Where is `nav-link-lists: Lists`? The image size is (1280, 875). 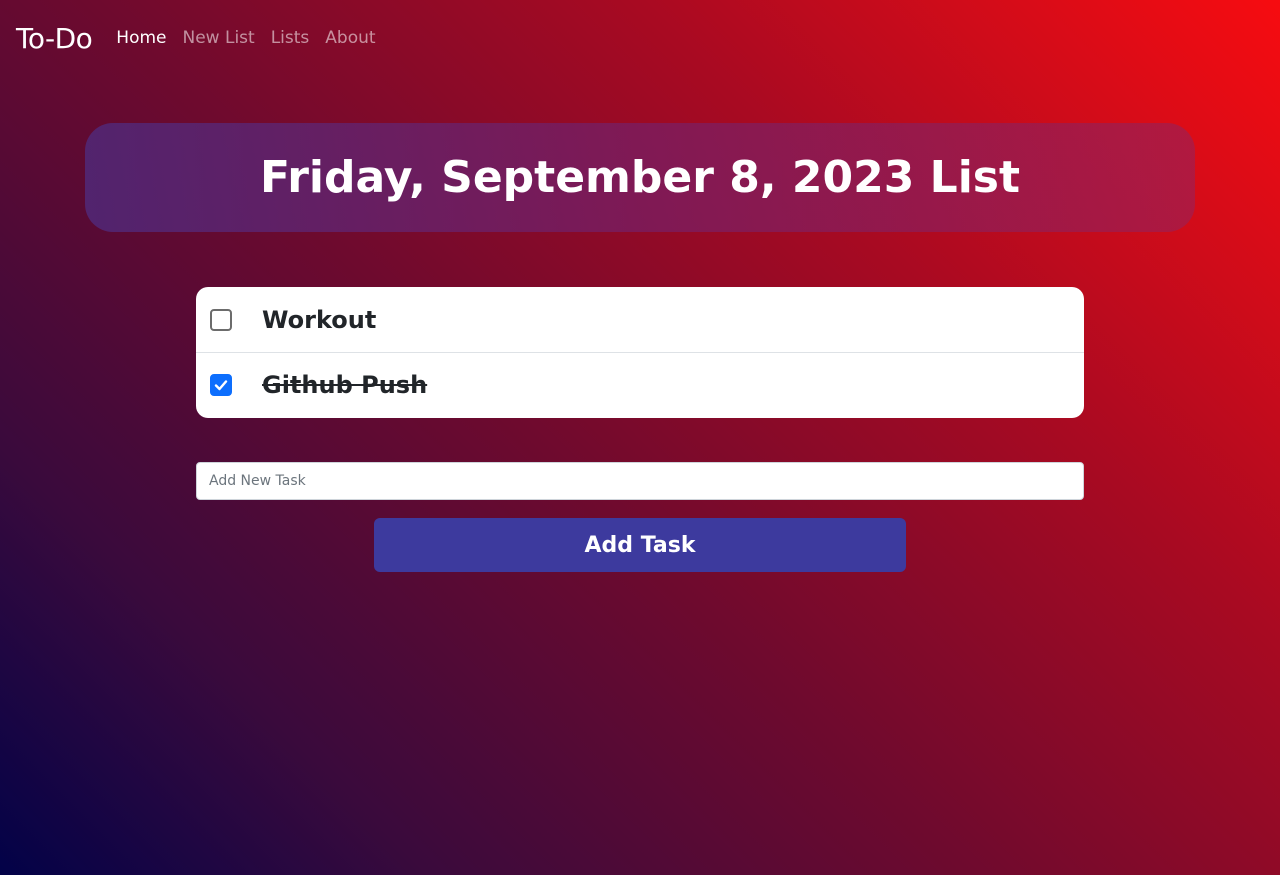
nav-link-lists: Lists is located at coordinates (290, 38).